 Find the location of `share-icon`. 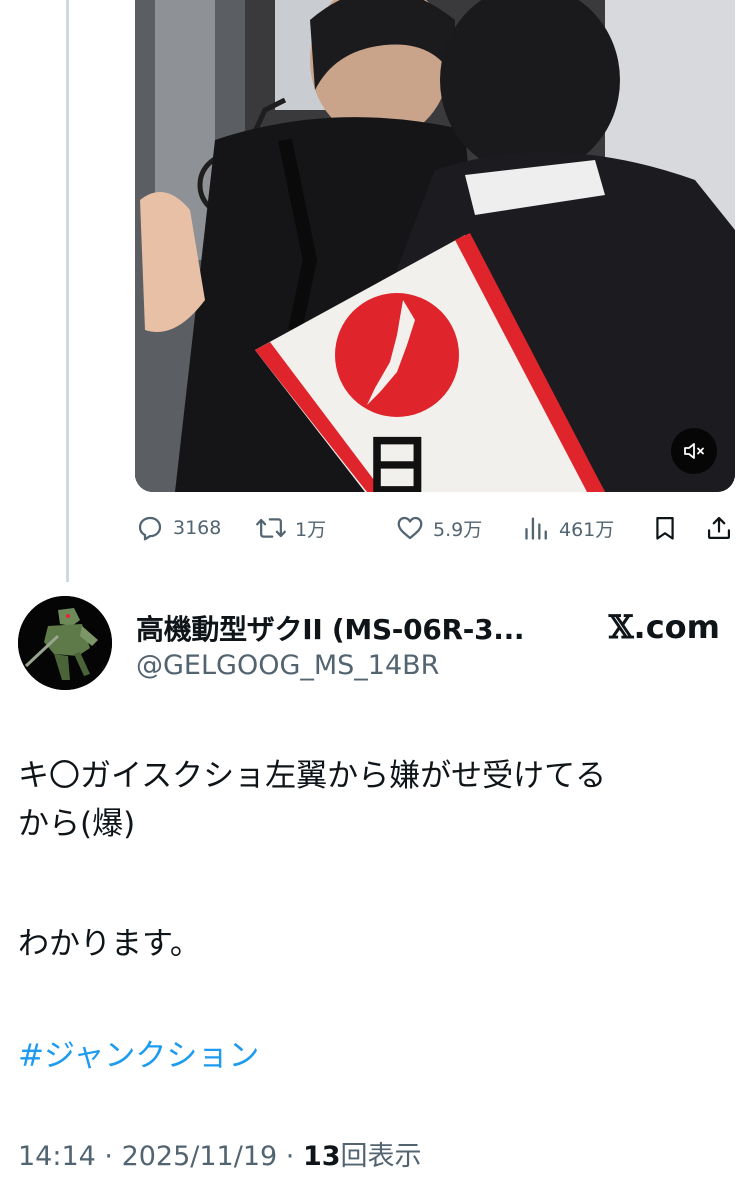

share-icon is located at coordinates (719, 528).